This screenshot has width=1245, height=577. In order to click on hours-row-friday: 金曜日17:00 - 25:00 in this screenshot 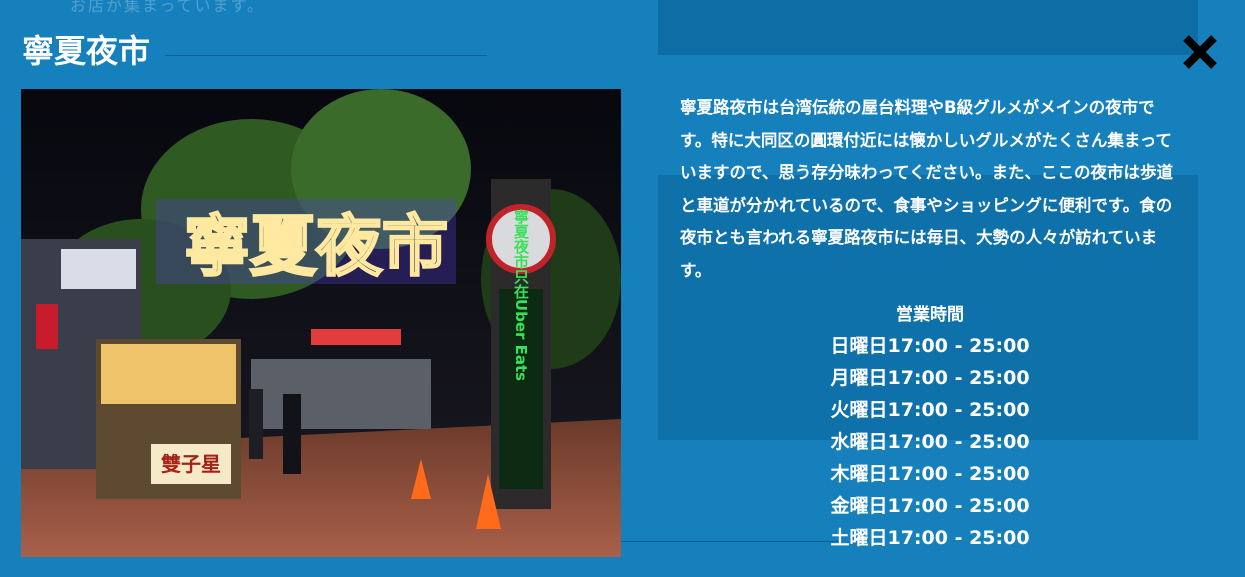, I will do `click(930, 506)`.